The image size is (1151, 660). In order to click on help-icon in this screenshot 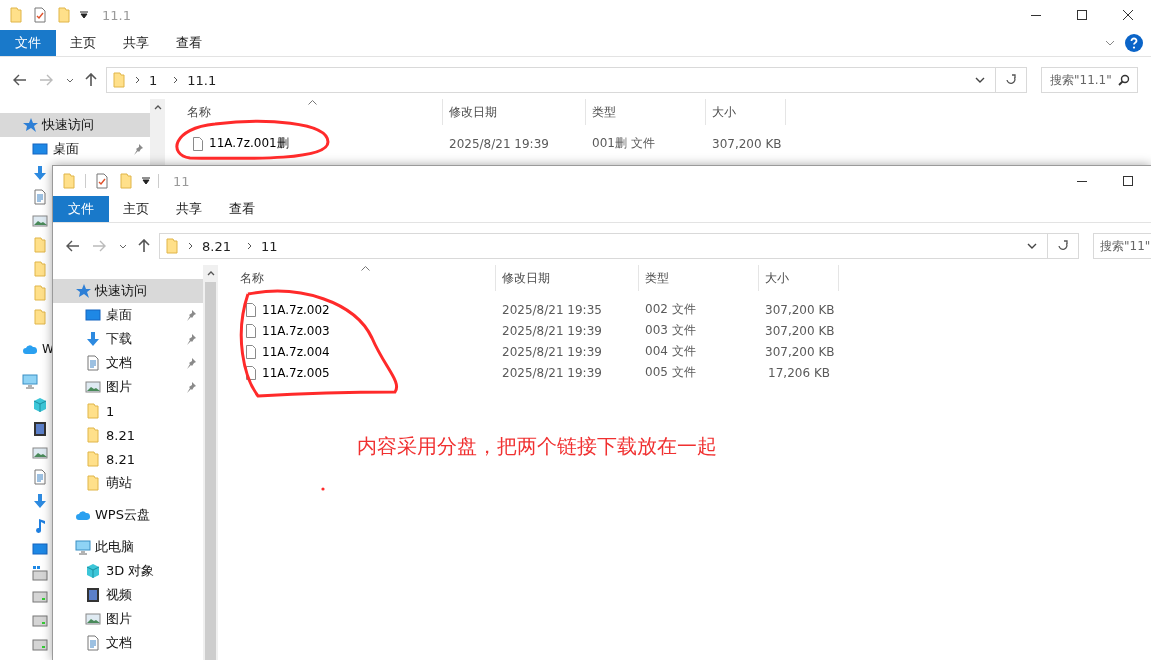, I will do `click(1134, 43)`.